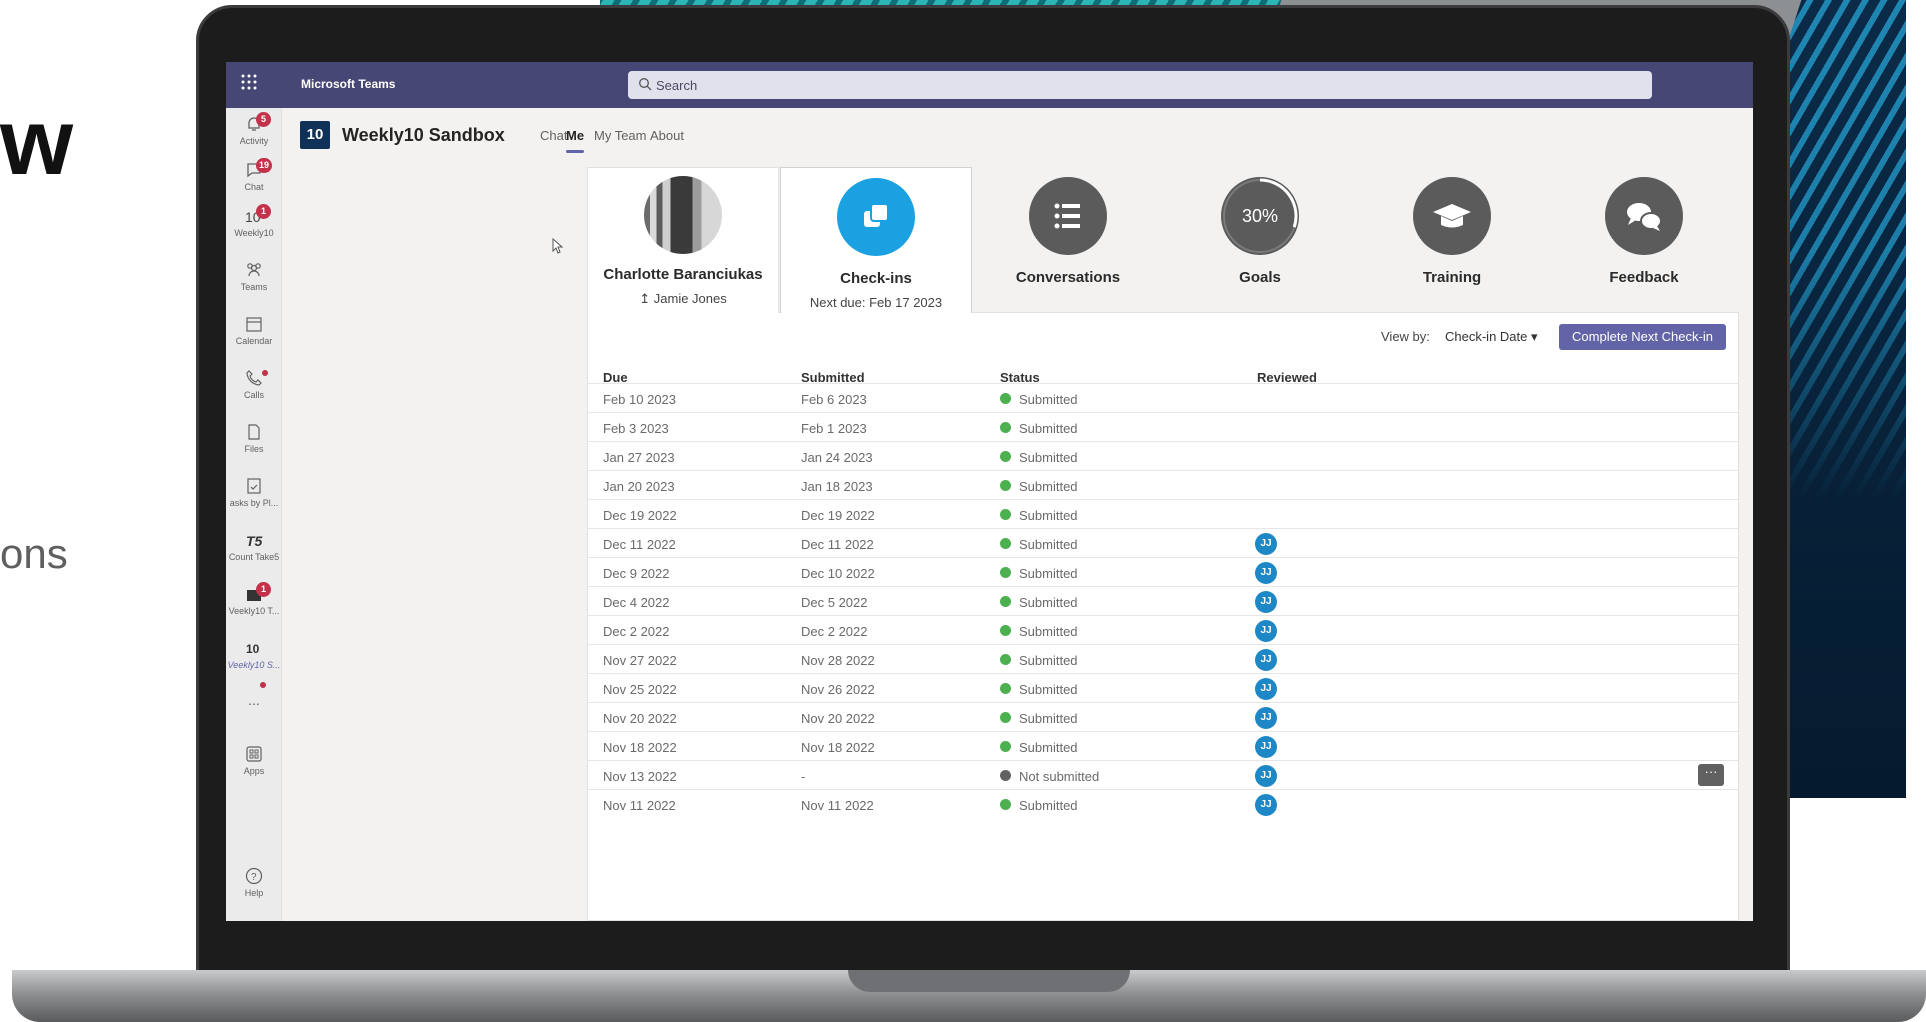 The image size is (1926, 1022). I want to click on table-row: Nov 11 2022 Nov 11 2022 Submitted JJ, so click(1163, 803).